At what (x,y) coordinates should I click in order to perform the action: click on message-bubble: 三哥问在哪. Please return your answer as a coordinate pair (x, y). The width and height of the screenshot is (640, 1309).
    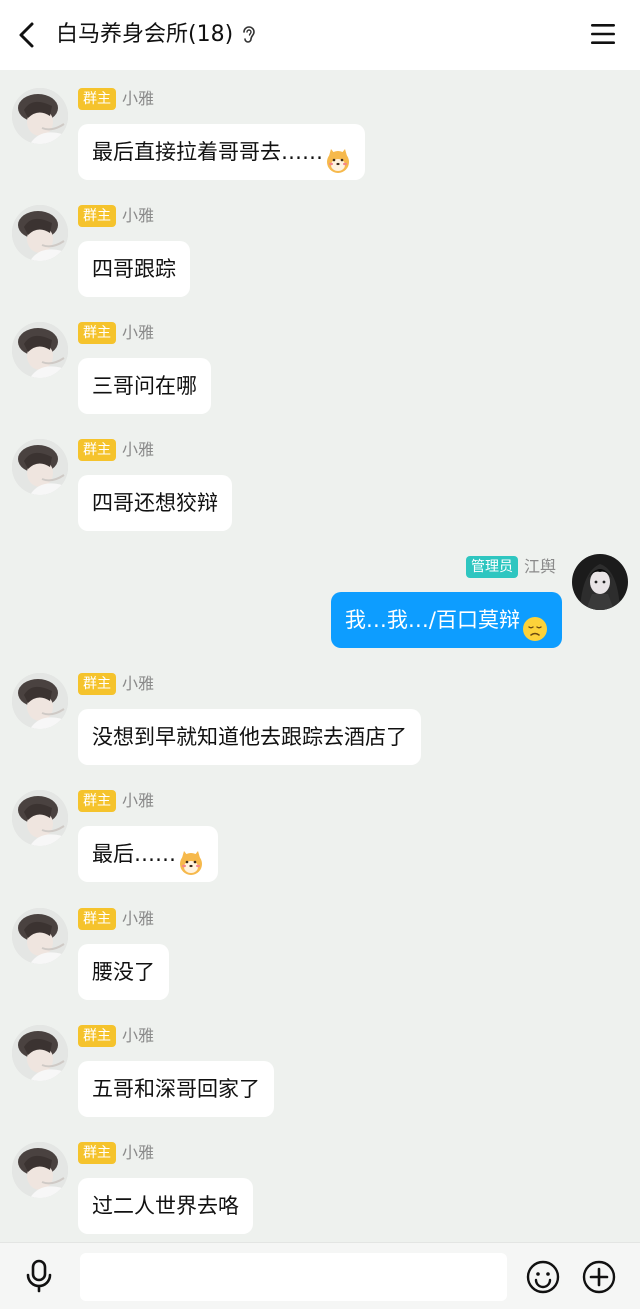
    Looking at the image, I should click on (144, 386).